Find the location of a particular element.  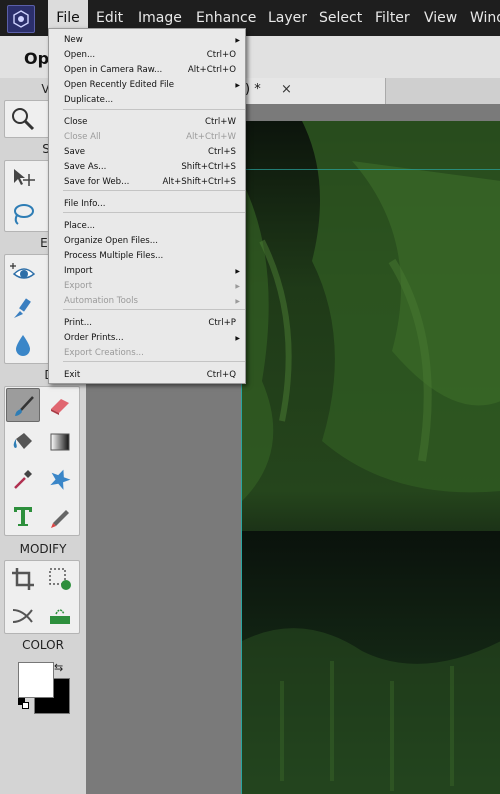

menu-item-save-as: Save As... Shift+Ctrl+S is located at coordinates (147, 167).